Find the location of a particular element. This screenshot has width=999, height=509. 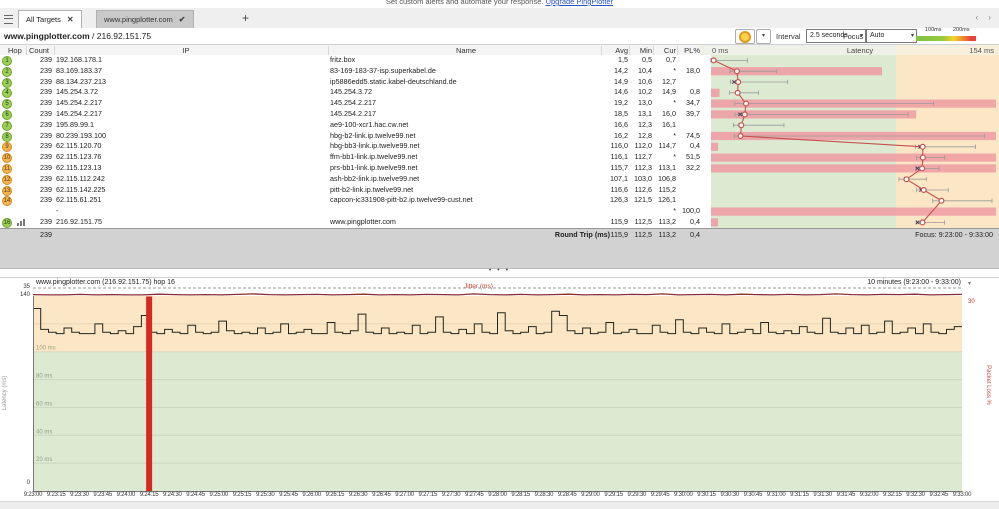

hop-number-badge: 16 is located at coordinates (7, 223).